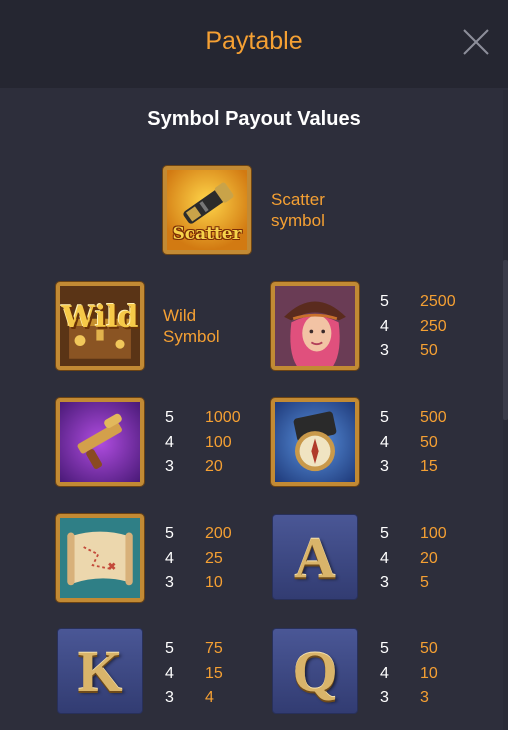 This screenshot has height=730, width=508. I want to click on compass-symbol-icon, so click(315, 442).